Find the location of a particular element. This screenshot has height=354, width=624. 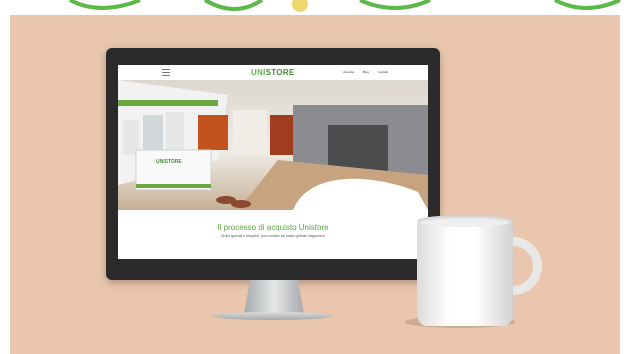

nav-links: Azienda Blog Contatti is located at coordinates (361, 72).